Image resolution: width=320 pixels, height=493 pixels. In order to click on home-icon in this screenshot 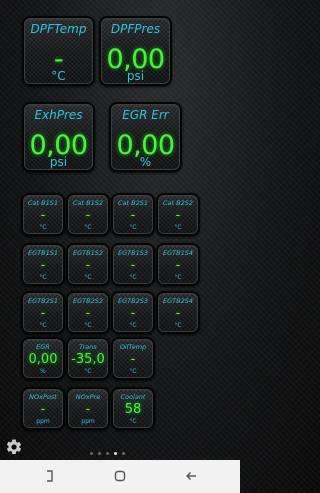, I will do `click(120, 476)`.